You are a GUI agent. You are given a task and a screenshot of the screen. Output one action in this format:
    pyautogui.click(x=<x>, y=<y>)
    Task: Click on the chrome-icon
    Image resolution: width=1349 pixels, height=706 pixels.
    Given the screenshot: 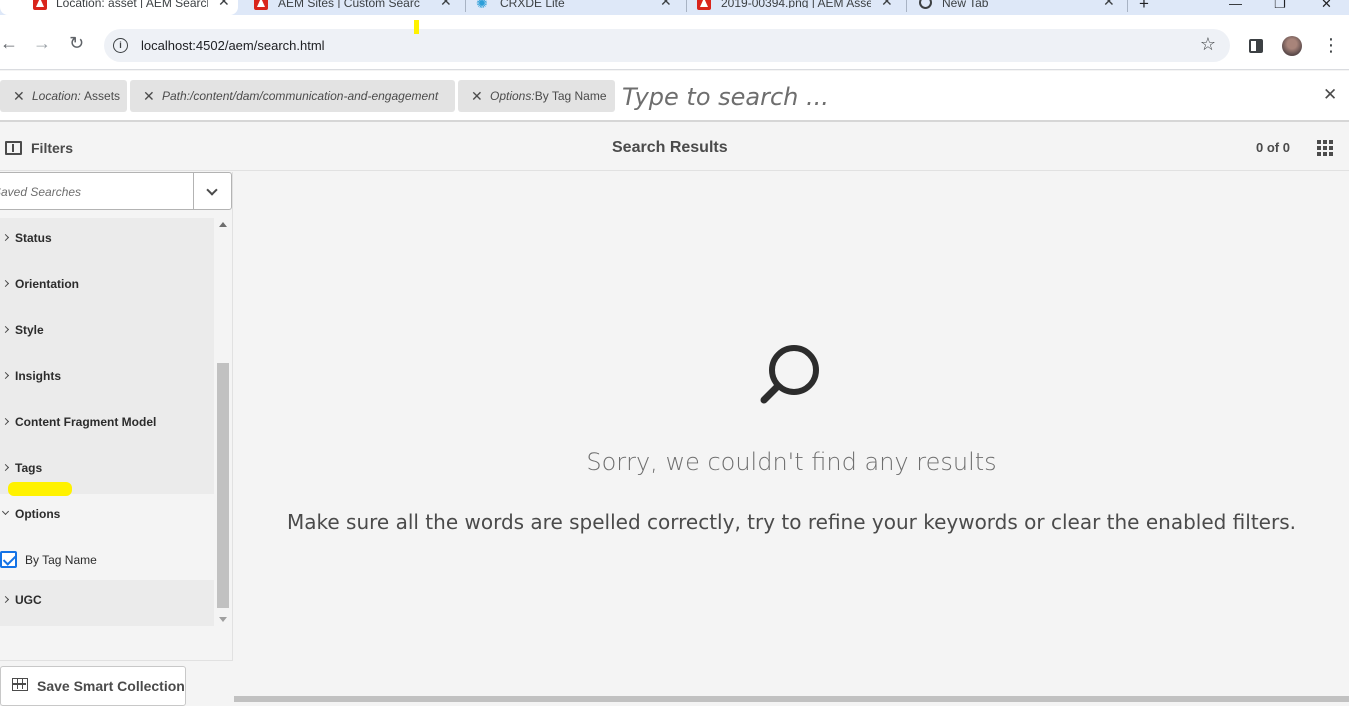 What is the action you would take?
    pyautogui.click(x=925, y=4)
    